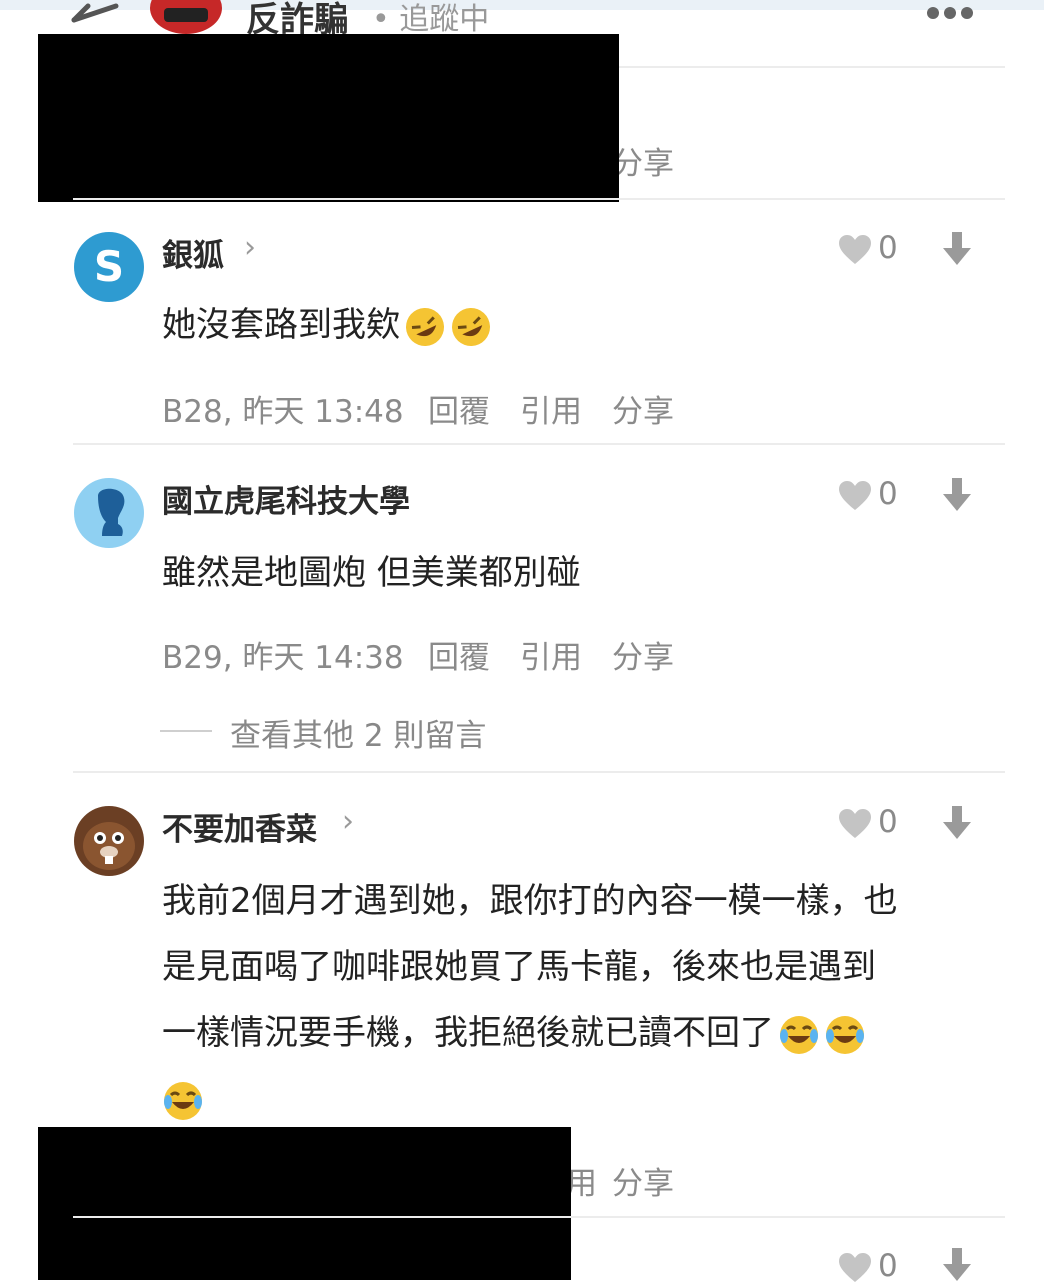 This screenshot has width=1044, height=1284. I want to click on content-line: 我前2個月才遇到她，跟你打的內容一模一樣，也, so click(530, 901).